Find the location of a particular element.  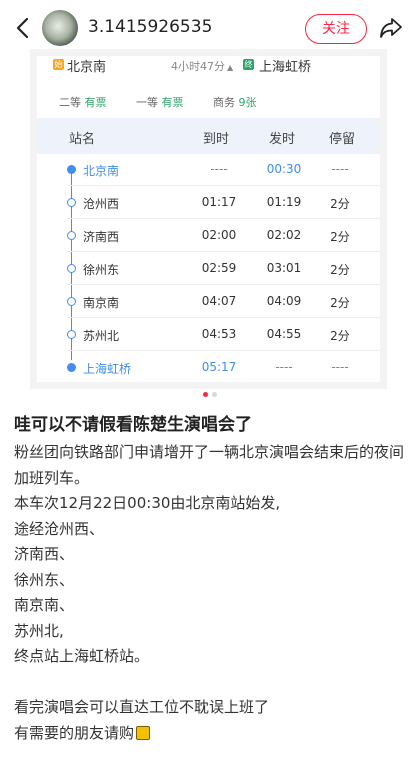

stop-depart: 03:01 is located at coordinates (284, 268).